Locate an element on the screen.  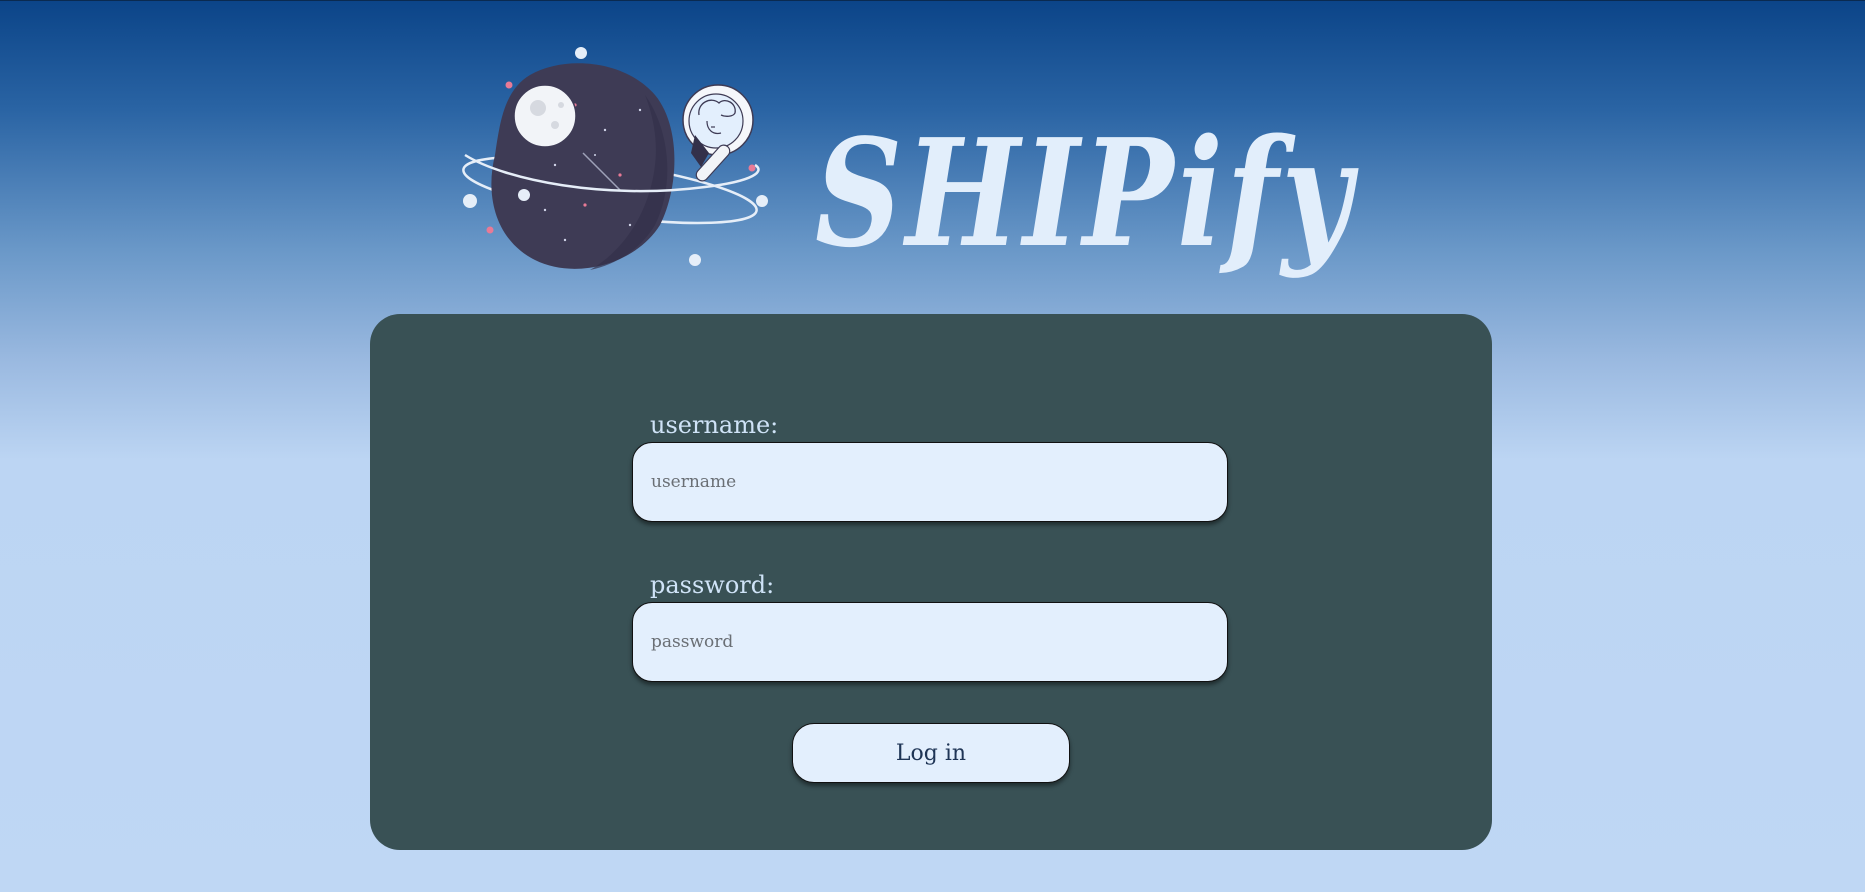
brand-name: SHIPify is located at coordinates (1087, 193).